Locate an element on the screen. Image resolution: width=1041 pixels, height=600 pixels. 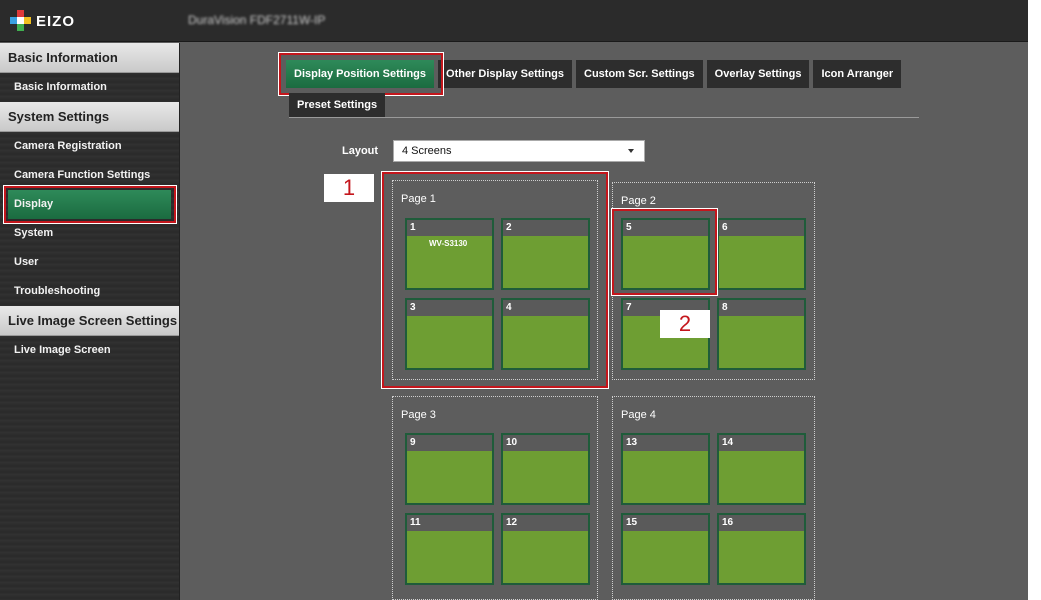
tab-display-position-settings: Display Position Settings is located at coordinates (360, 74).